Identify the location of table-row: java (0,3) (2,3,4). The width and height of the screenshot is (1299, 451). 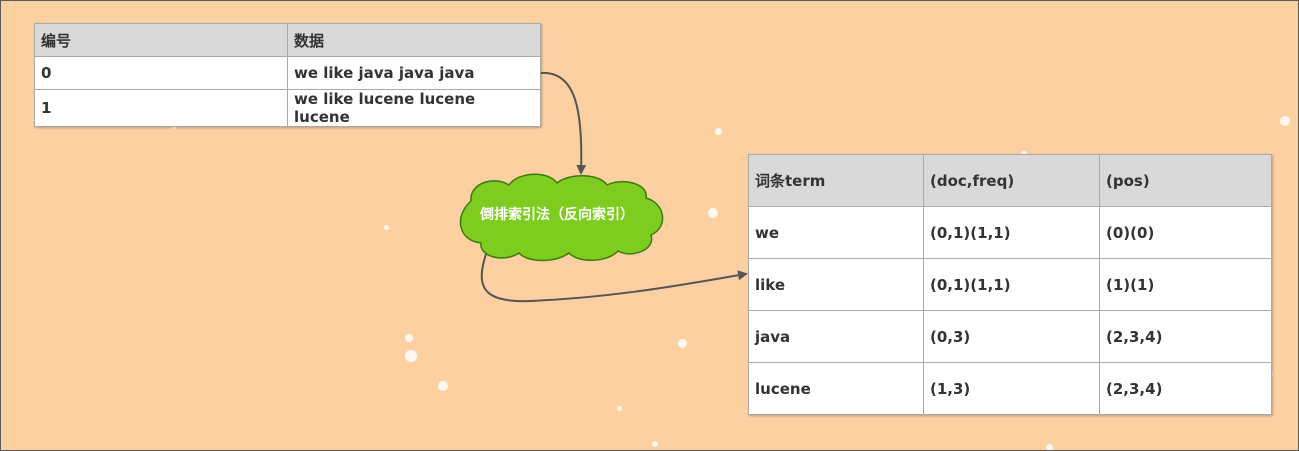
(1010, 336).